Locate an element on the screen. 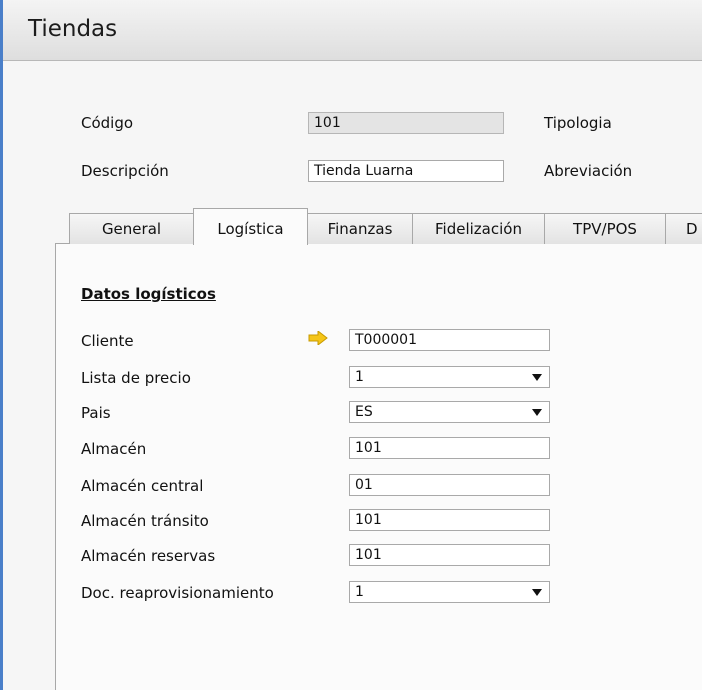 This screenshot has height=690, width=702. descripcion-field: Tienda Luarna is located at coordinates (406, 171).